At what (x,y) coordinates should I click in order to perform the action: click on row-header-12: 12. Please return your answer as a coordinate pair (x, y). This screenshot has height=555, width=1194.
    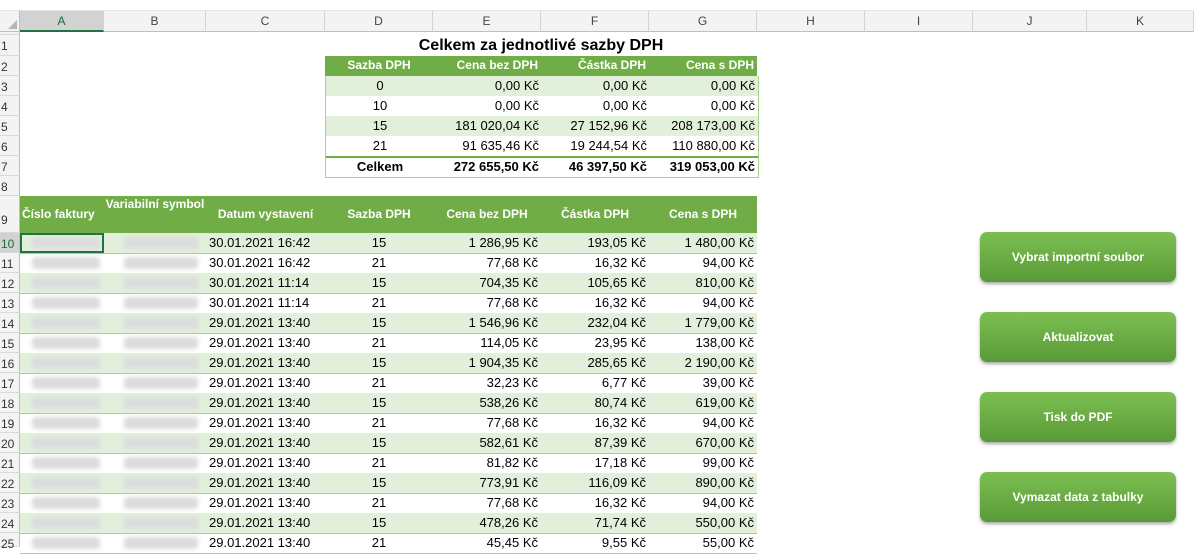
    Looking at the image, I should click on (10, 283).